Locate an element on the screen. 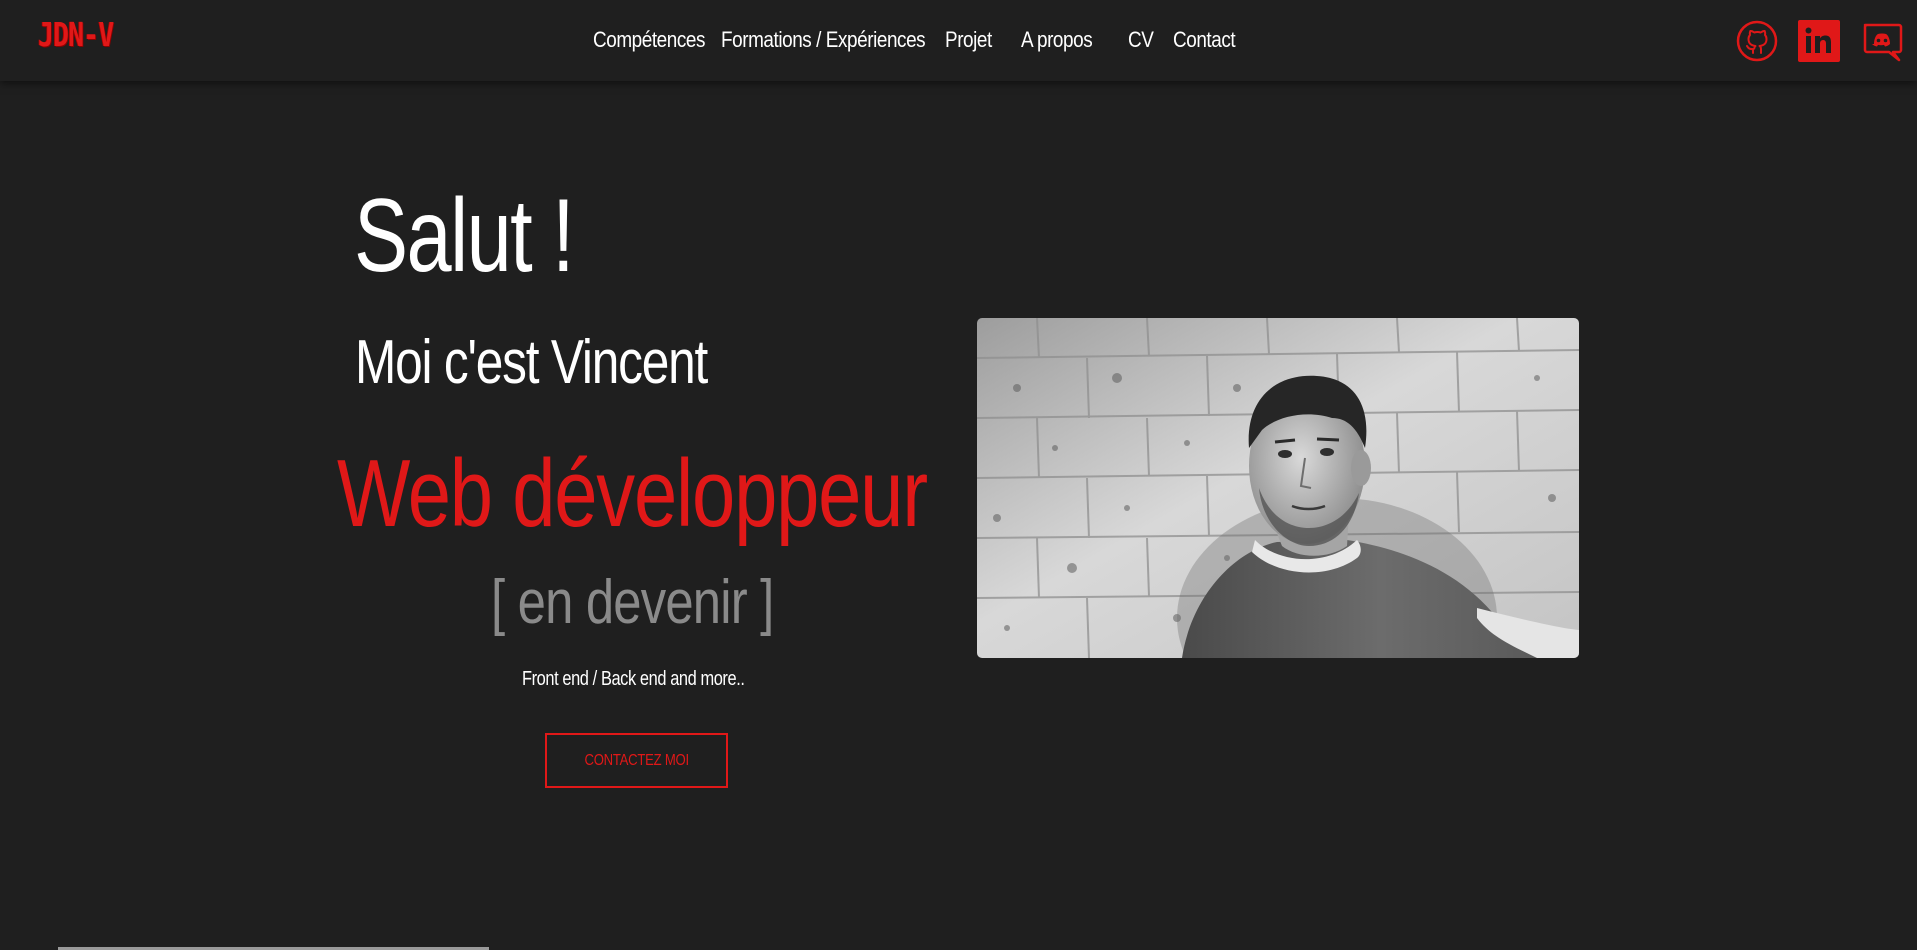 Image resolution: width=1917 pixels, height=950 pixels. nav-link-projet: Projet is located at coordinates (969, 40).